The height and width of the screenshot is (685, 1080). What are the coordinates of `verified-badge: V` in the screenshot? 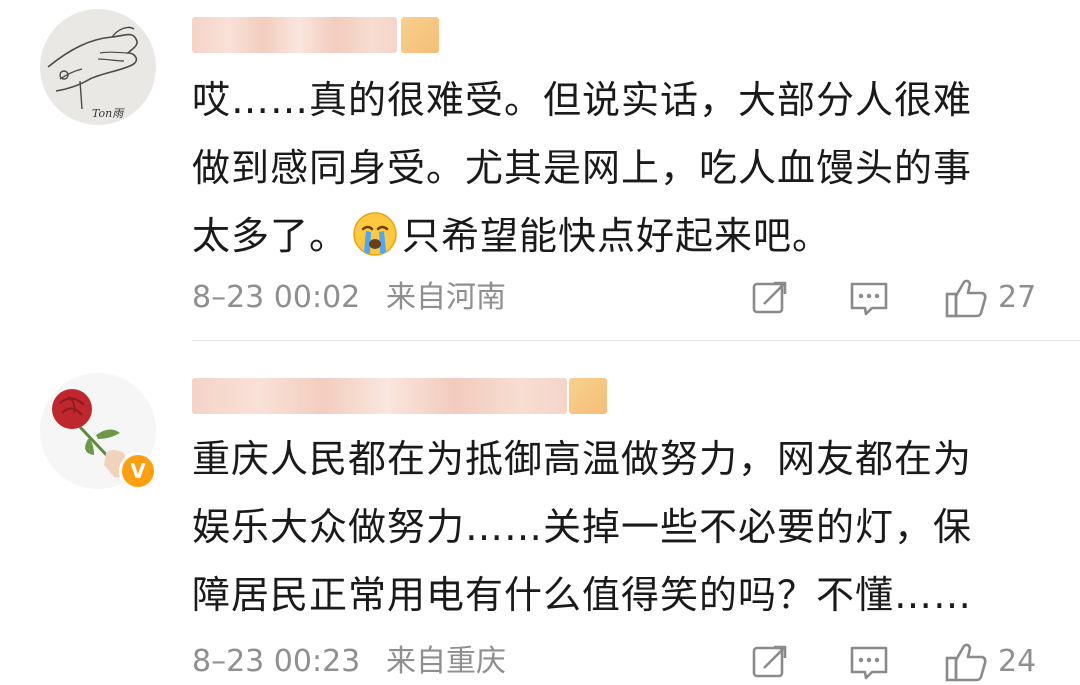 It's located at (138, 471).